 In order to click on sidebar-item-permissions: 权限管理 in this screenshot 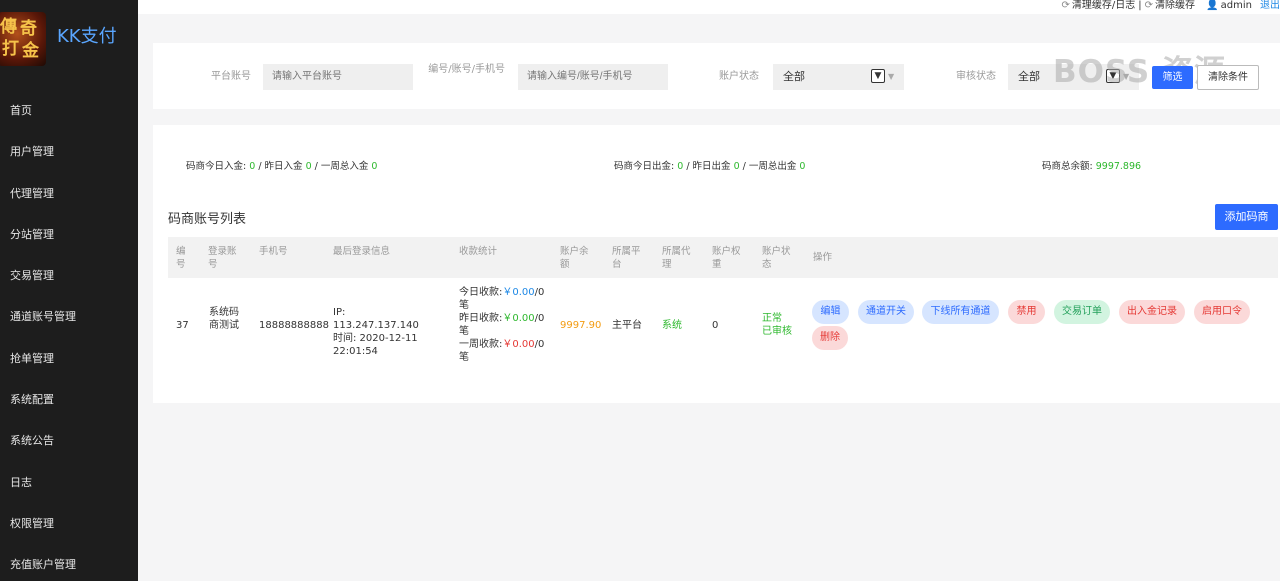, I will do `click(69, 523)`.